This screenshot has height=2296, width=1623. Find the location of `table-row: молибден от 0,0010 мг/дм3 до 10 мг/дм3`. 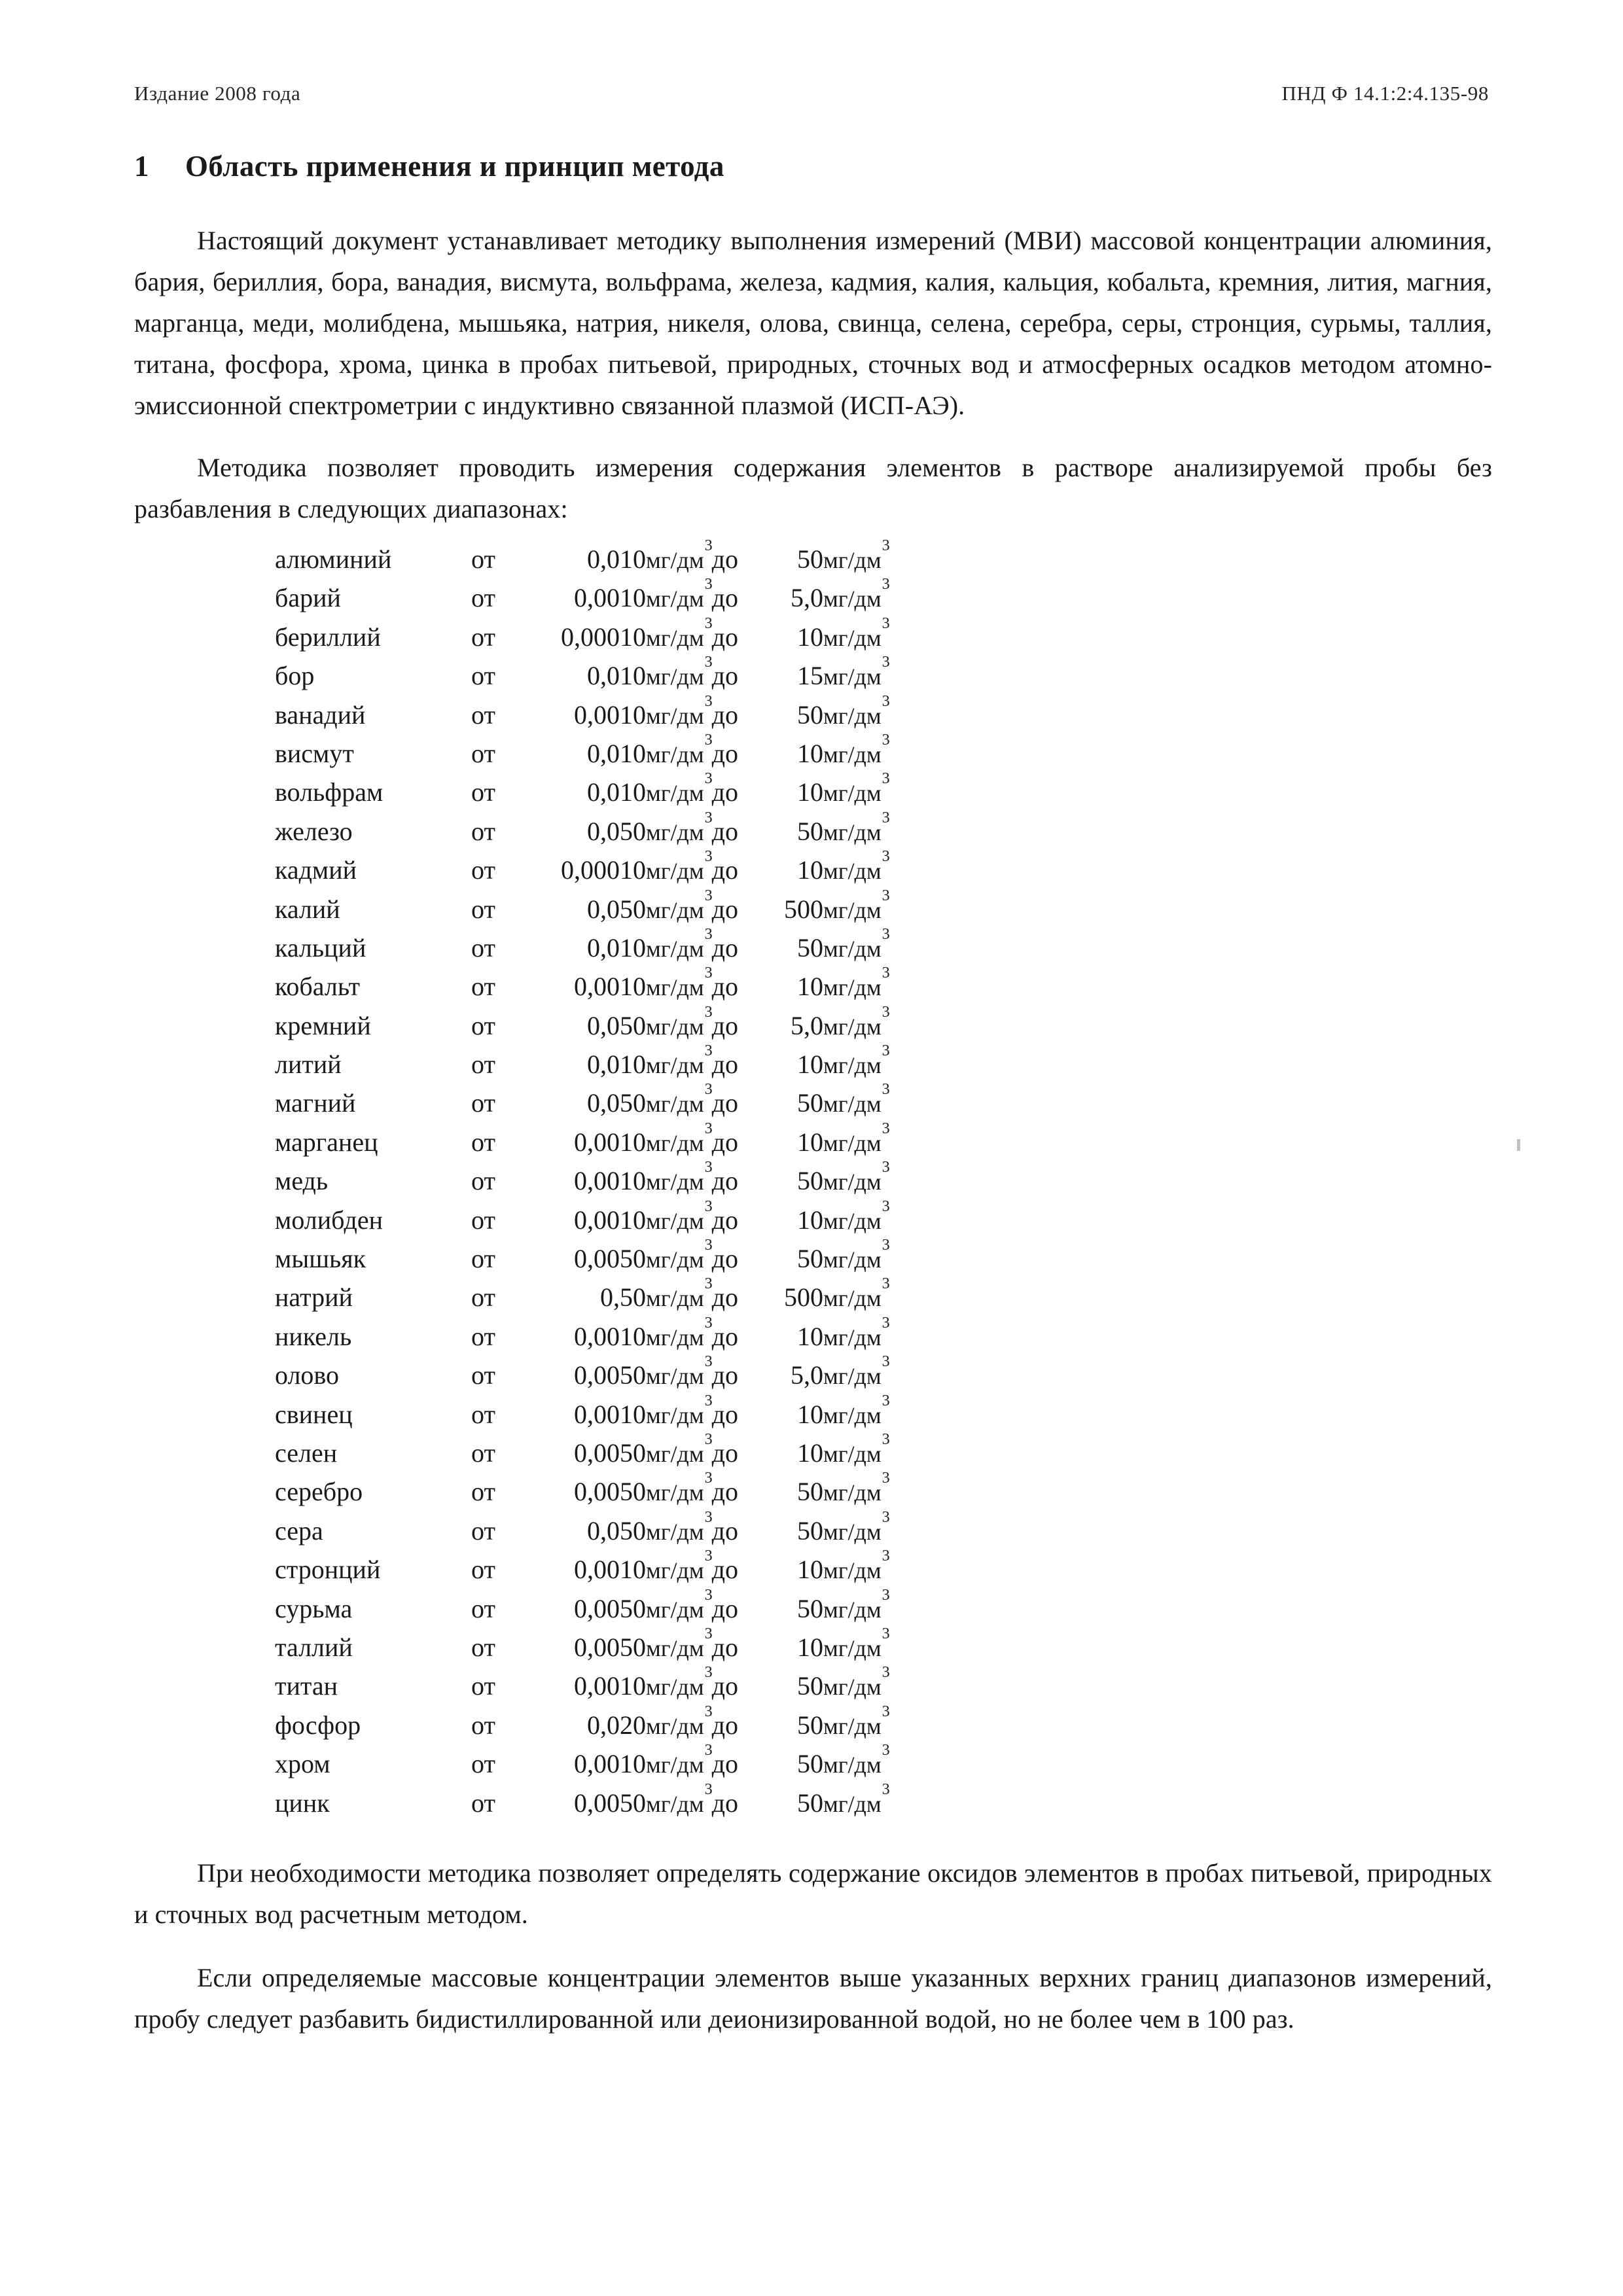

table-row: молибден от 0,0010 мг/дм3 до 10 мг/дм3 is located at coordinates (582, 1222).